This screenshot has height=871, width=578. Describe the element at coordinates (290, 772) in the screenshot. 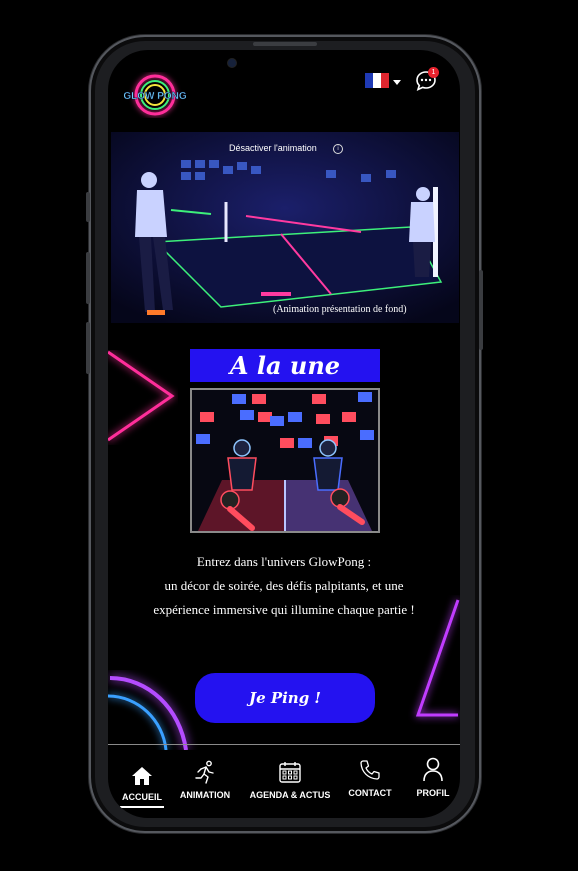

I see `calendar-icon` at that location.